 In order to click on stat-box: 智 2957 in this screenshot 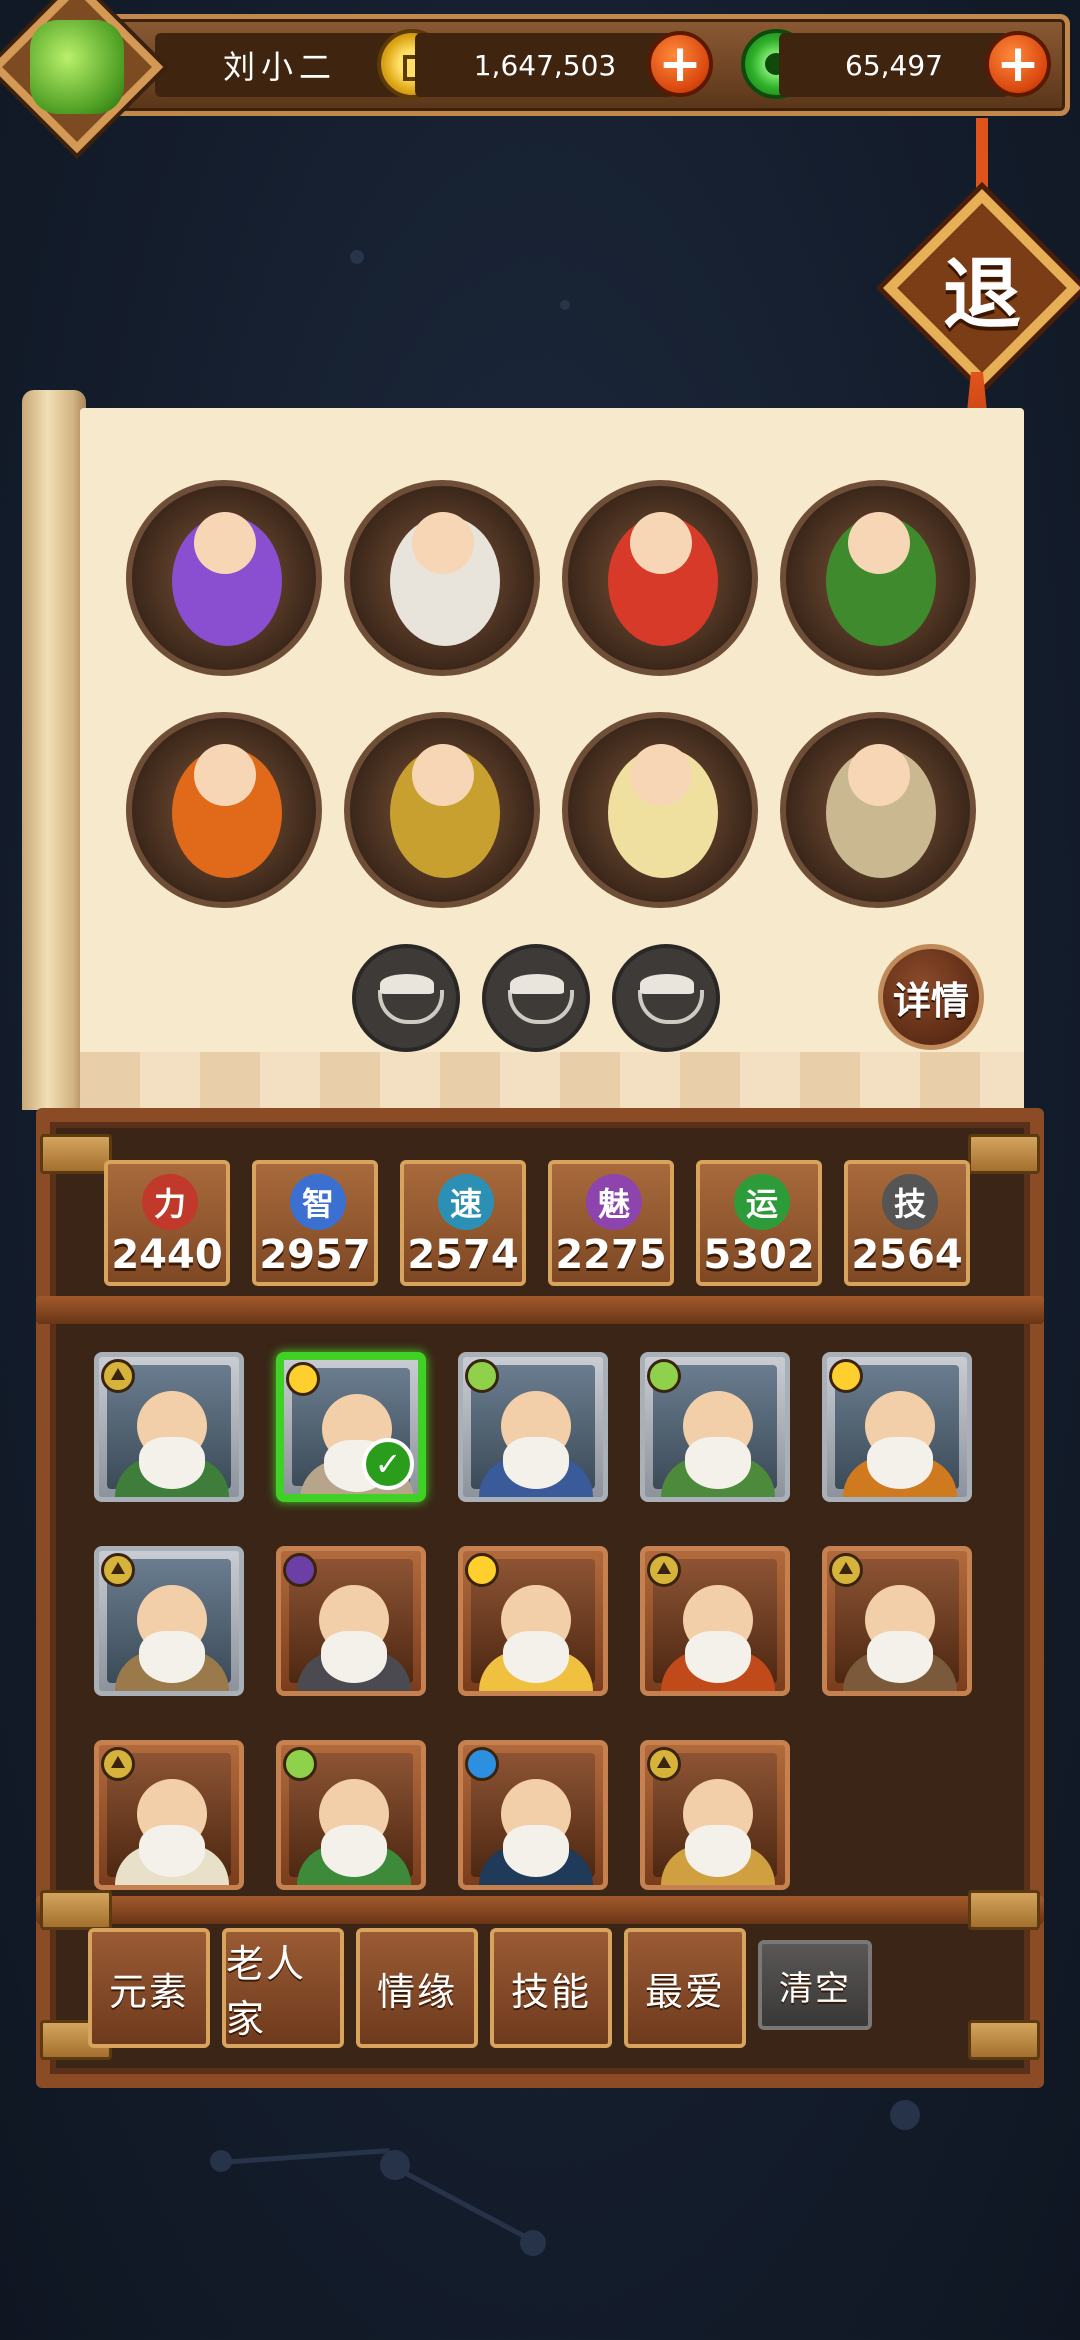, I will do `click(315, 1223)`.